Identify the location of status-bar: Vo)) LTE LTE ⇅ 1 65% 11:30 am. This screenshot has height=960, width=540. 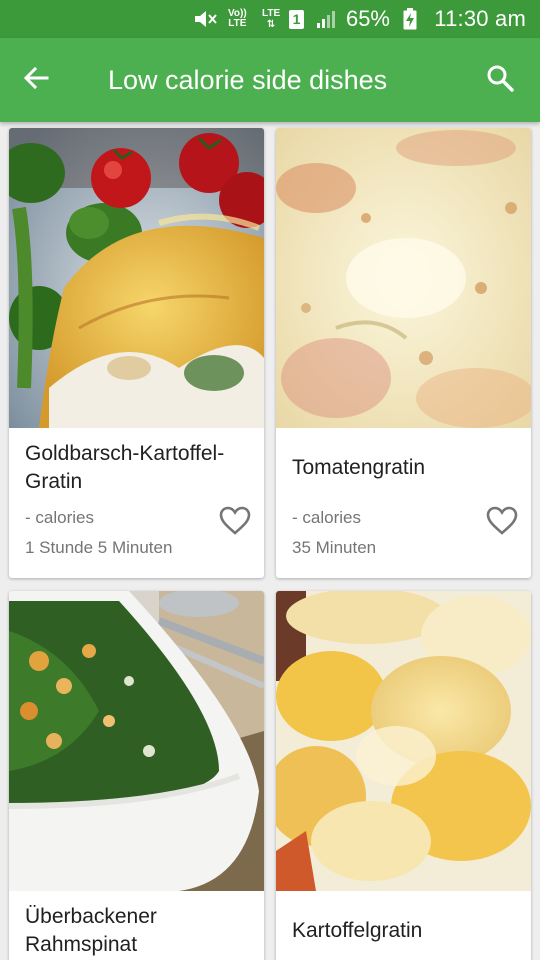
(270, 19).